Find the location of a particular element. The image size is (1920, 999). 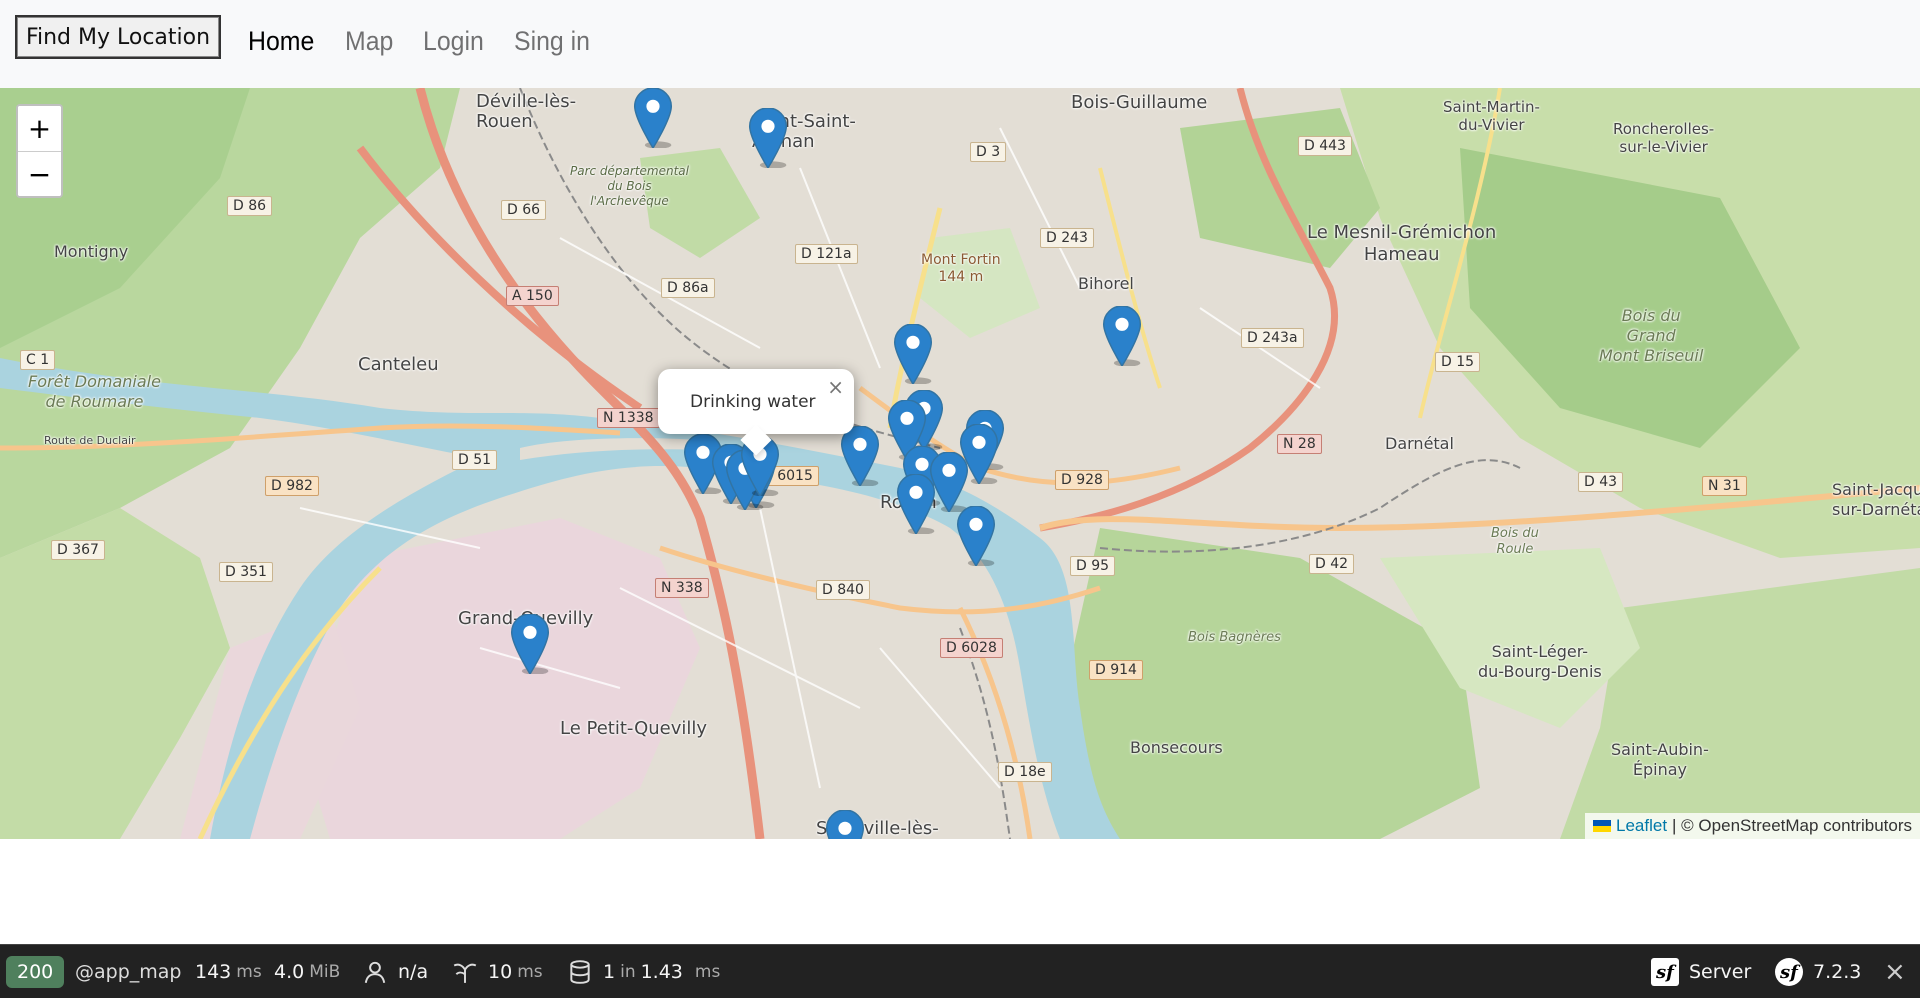

place-label-montigny: Montigny is located at coordinates (91, 251).